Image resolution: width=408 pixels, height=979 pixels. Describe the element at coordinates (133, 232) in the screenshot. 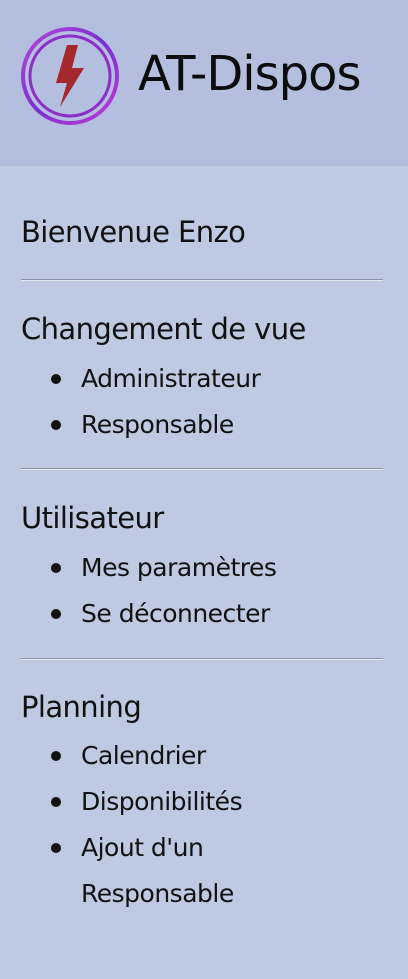

I see `welcome-message: Bienvenue Enzo` at that location.